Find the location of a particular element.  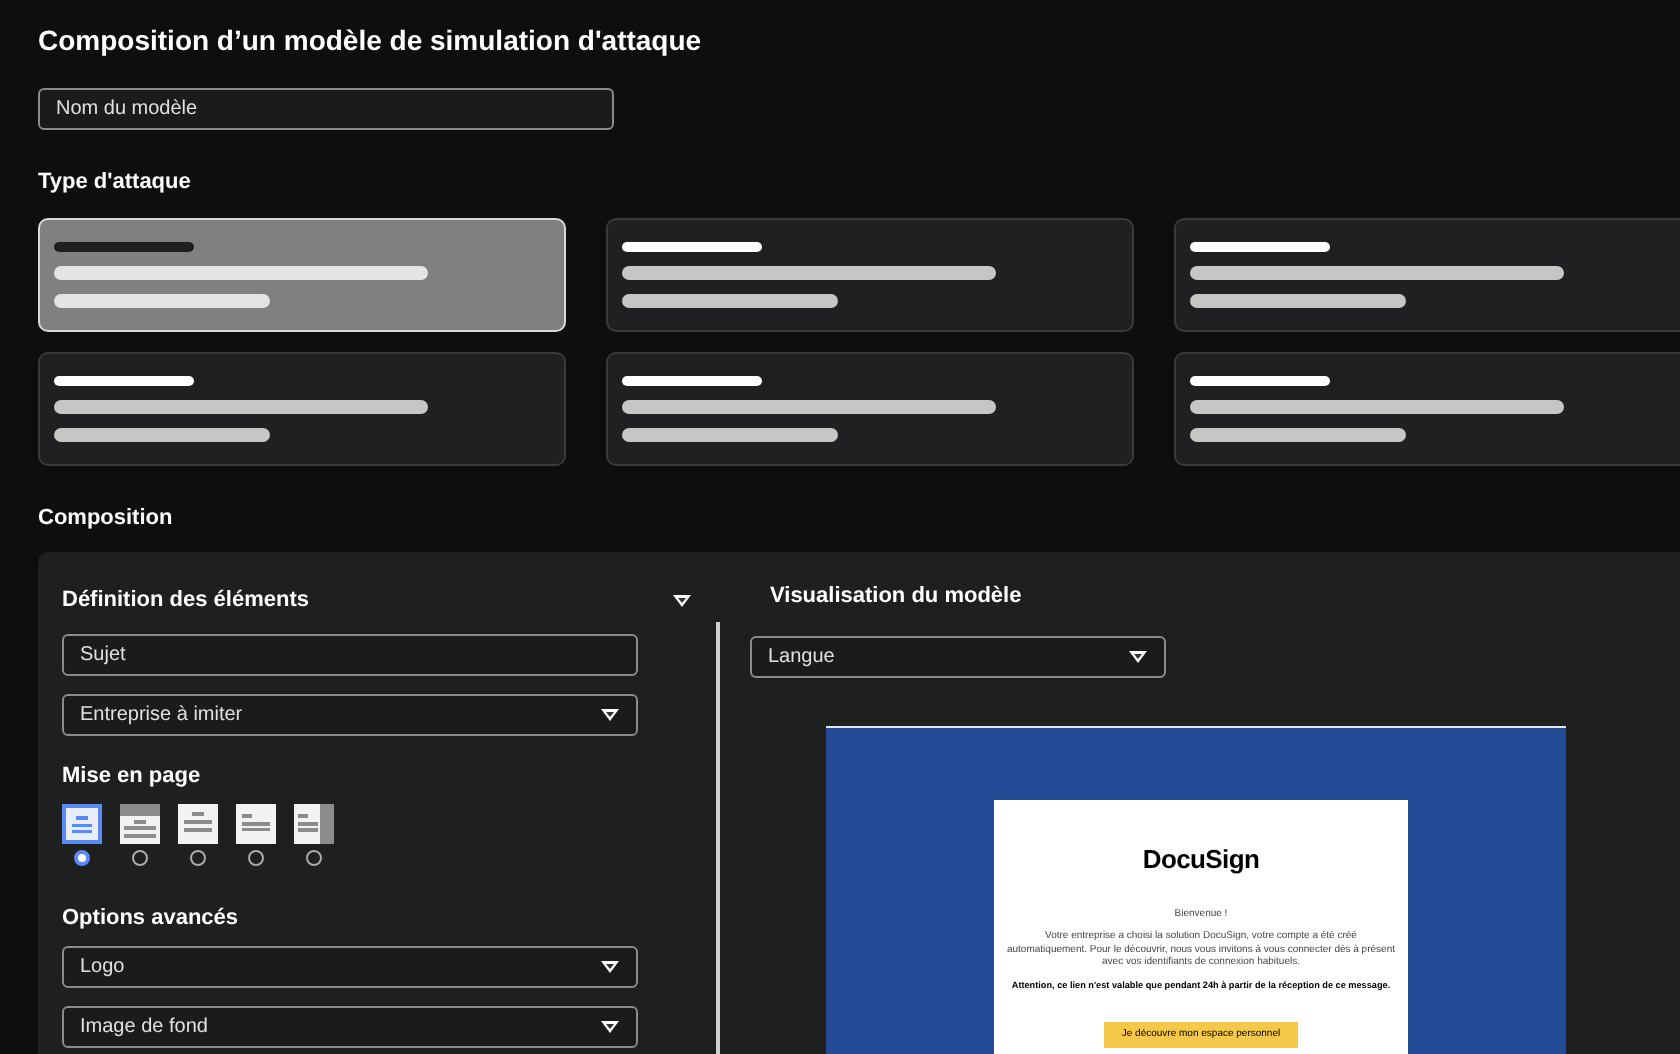

section-title: Mise en page is located at coordinates (132, 777).